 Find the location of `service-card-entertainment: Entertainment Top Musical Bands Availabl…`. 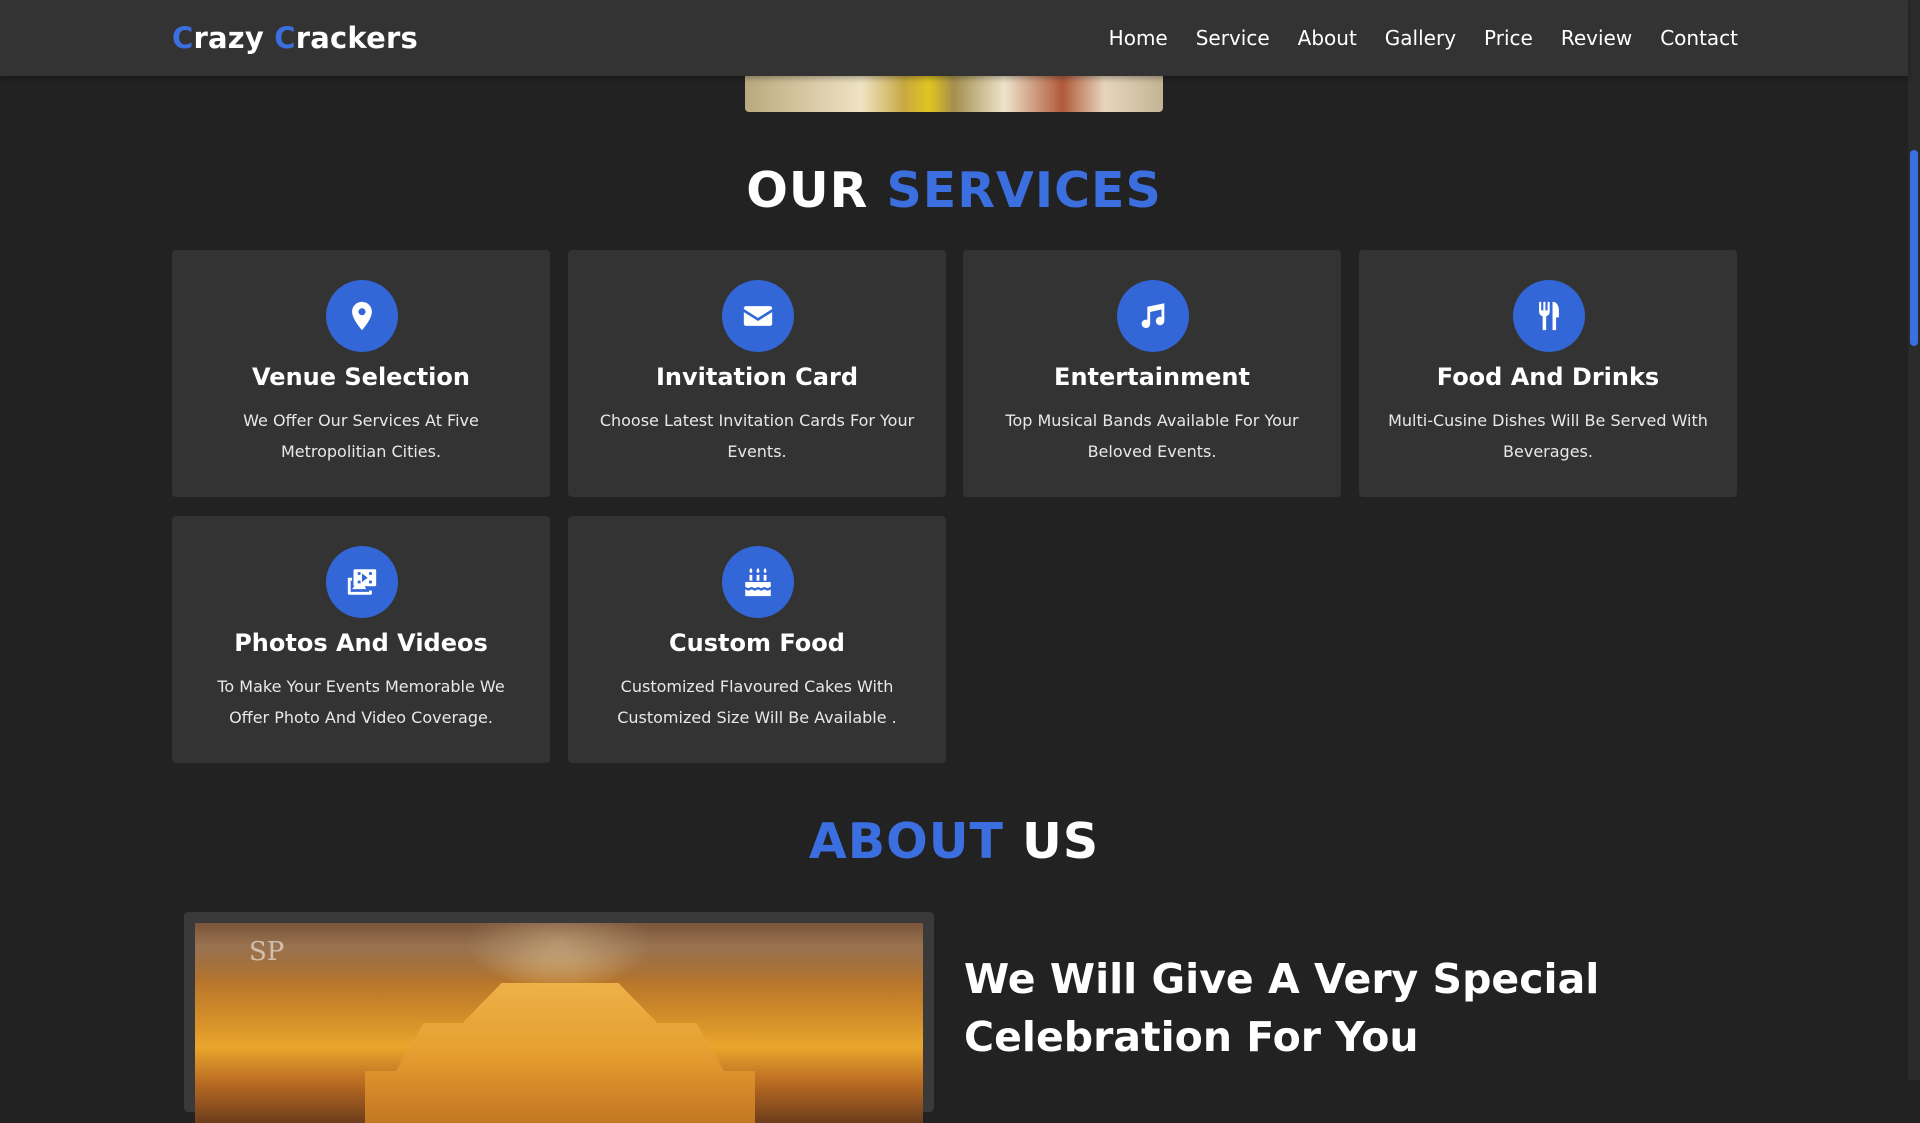

service-card-entertainment: Entertainment Top Musical Bands Availabl… is located at coordinates (1152, 373).